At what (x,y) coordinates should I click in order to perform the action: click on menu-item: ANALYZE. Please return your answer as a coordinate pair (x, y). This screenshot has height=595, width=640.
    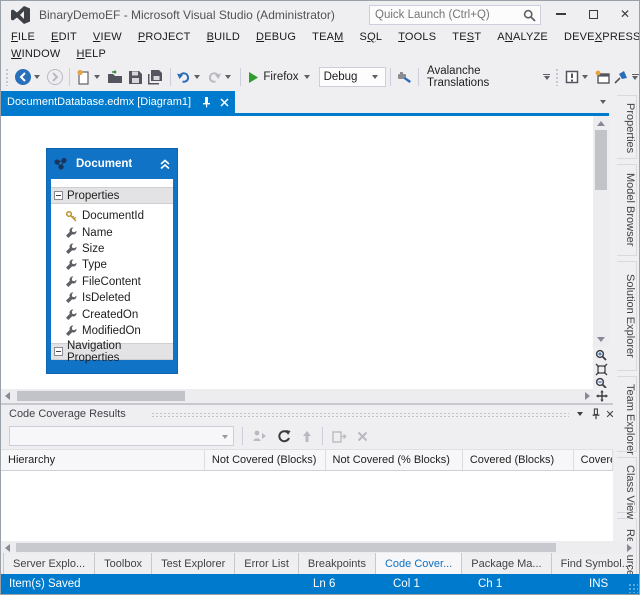
    Looking at the image, I should click on (522, 37).